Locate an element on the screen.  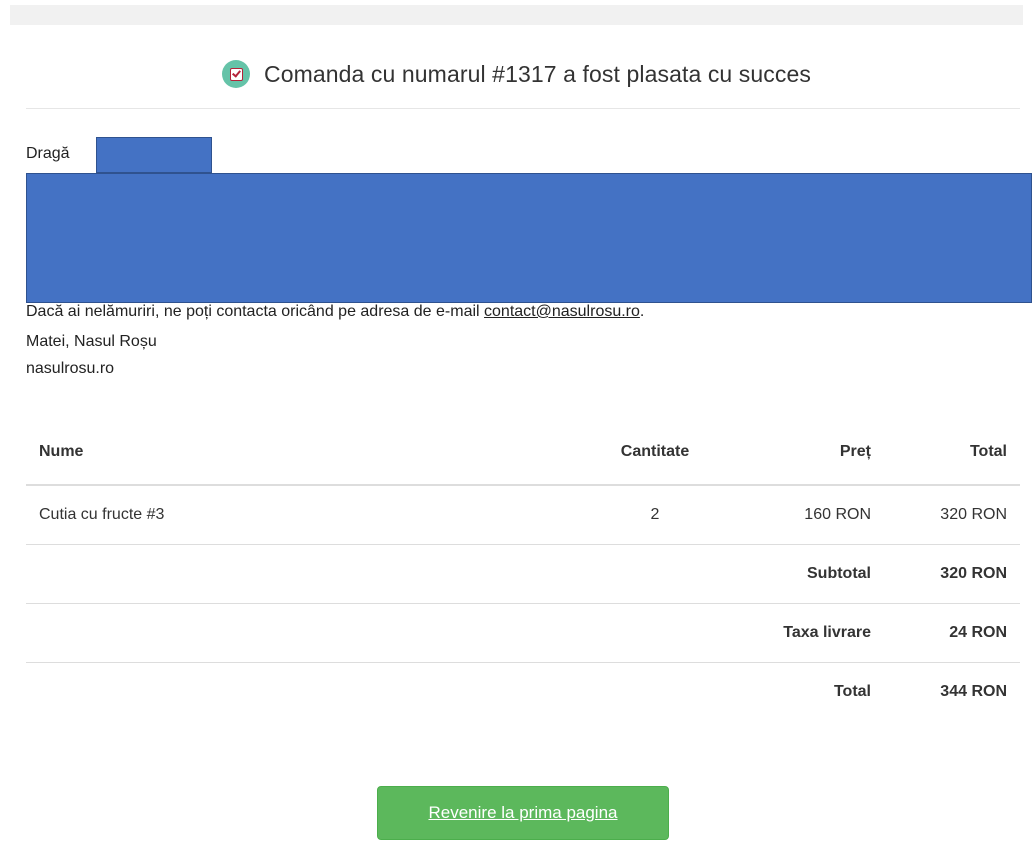
grand-total-label: Total is located at coordinates (801, 691).